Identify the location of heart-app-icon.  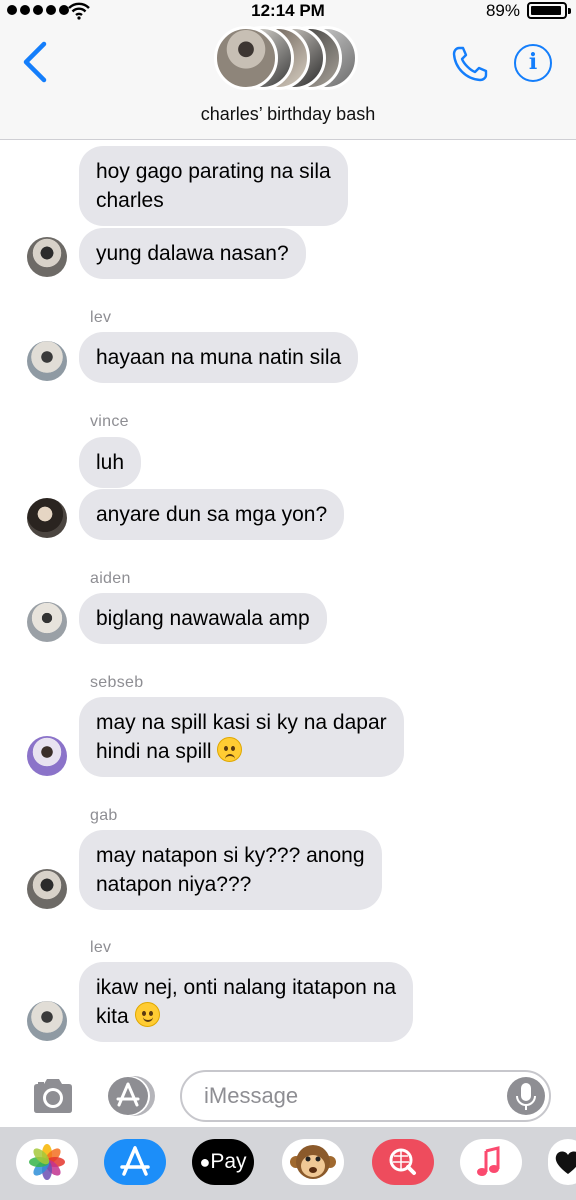
(562, 1162).